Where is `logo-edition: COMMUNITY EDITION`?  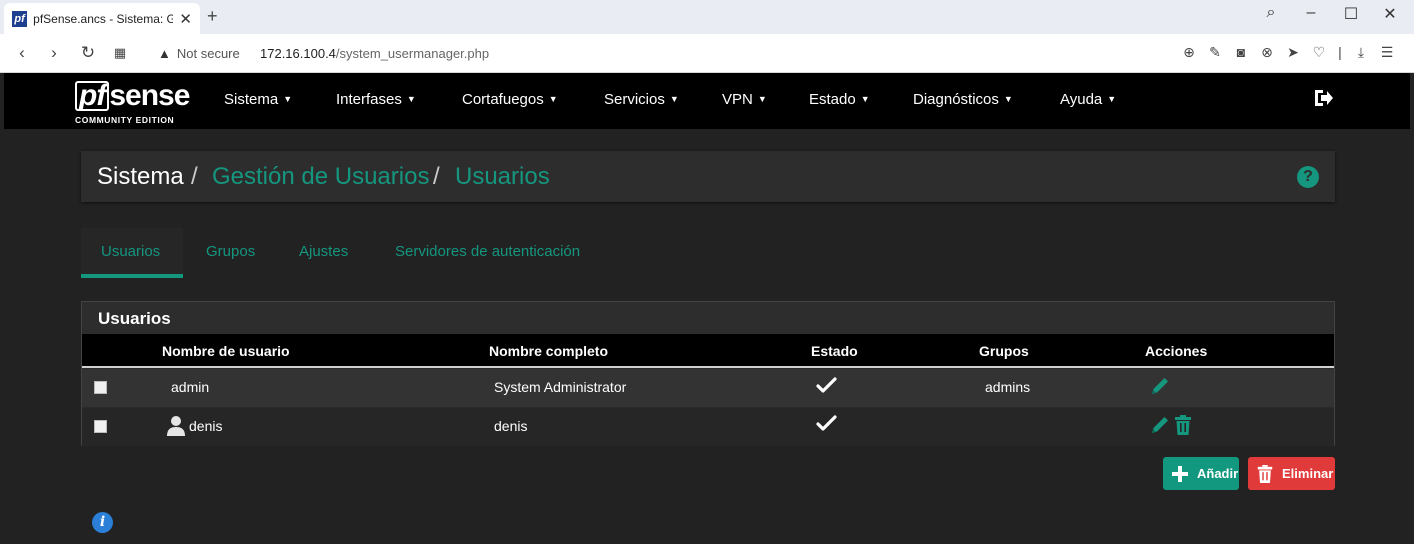 logo-edition: COMMUNITY EDITION is located at coordinates (125, 120).